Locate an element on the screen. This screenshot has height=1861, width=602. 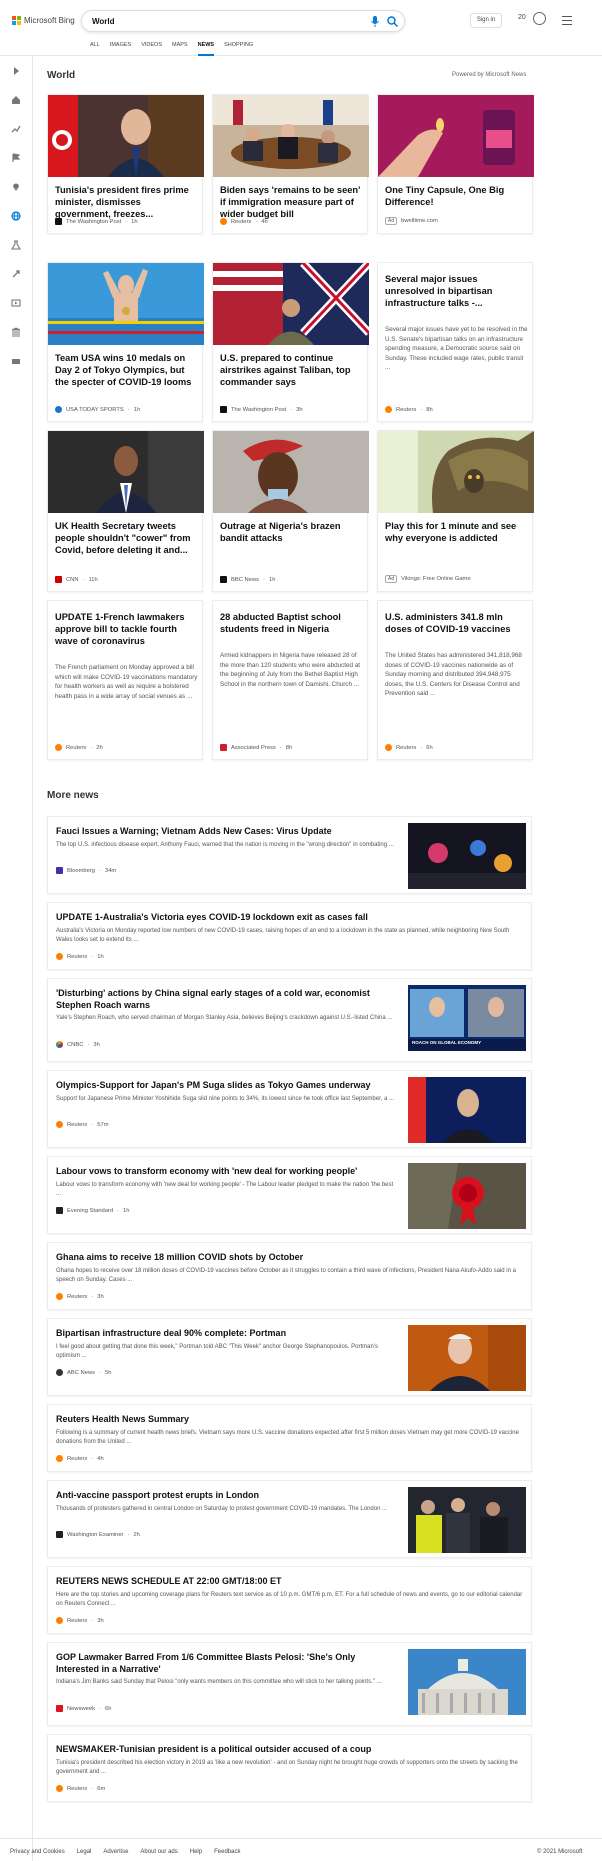
home-icon is located at coordinates (16, 100).